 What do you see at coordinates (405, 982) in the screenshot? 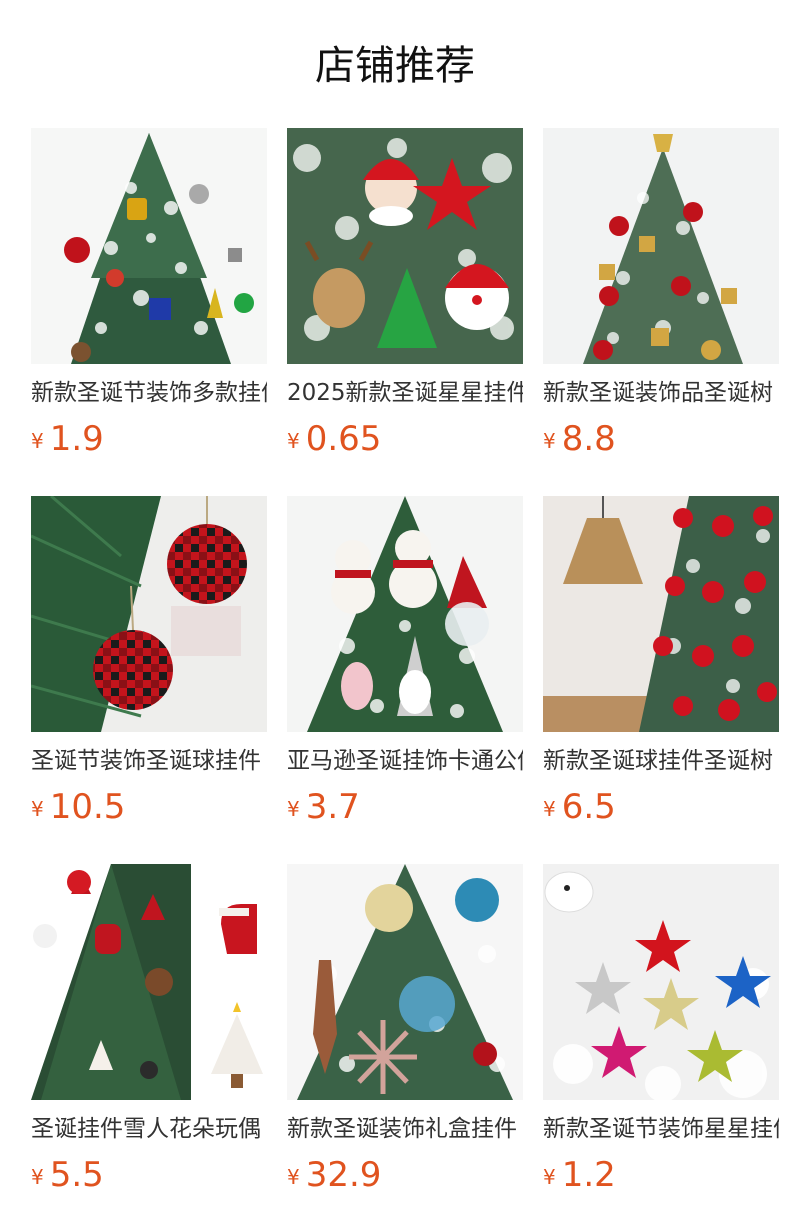
I see `glass-ball-snowflake-ornaments-icon` at bounding box center [405, 982].